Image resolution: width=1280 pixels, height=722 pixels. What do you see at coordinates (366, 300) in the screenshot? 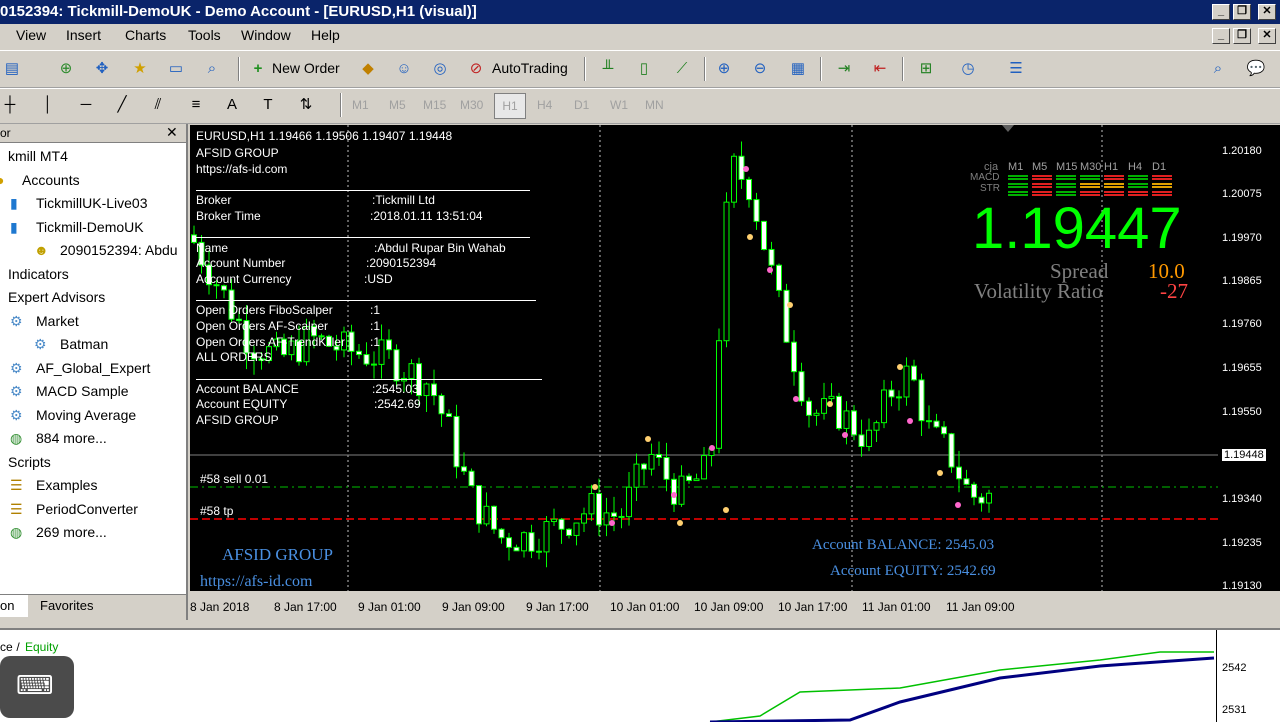
I see `divider` at bounding box center [366, 300].